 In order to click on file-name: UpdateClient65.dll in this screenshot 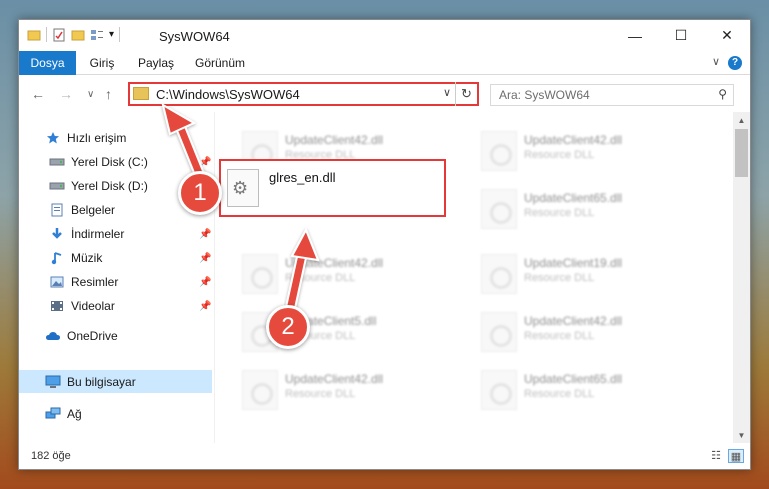, I will do `click(573, 198)`.